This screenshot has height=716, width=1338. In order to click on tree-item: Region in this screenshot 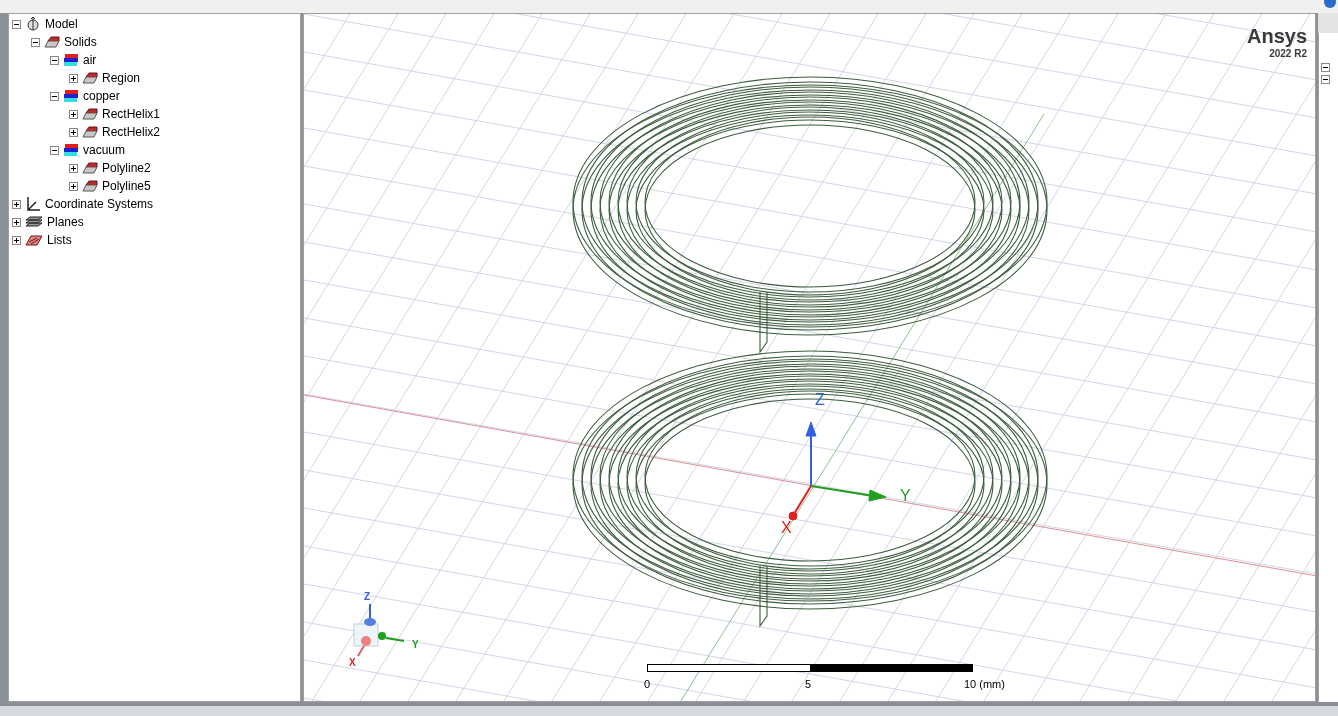, I will do `click(121, 78)`.